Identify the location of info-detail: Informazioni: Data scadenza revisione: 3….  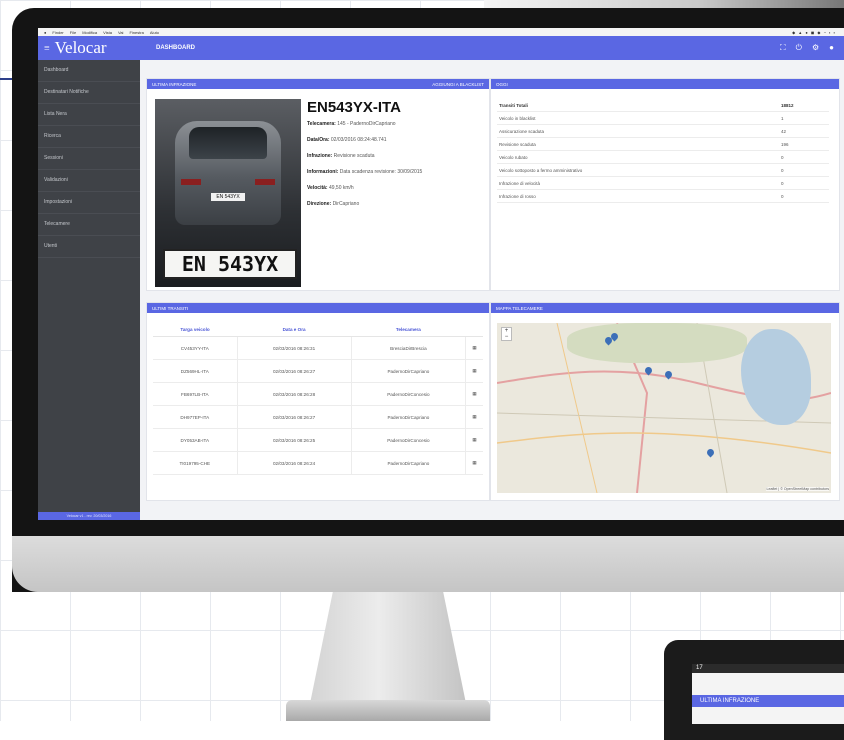
(365, 172).